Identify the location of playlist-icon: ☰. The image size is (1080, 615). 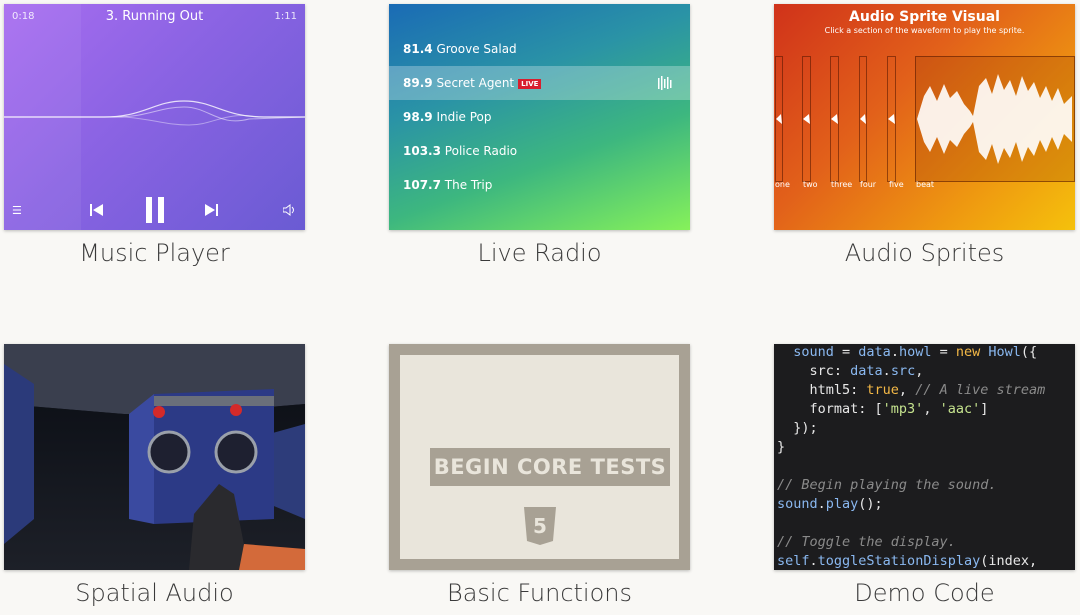
(17, 210).